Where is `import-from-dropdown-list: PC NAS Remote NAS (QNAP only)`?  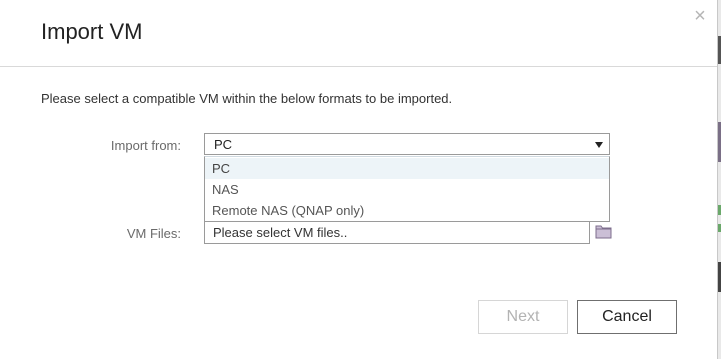
import-from-dropdown-list: PC NAS Remote NAS (QNAP only) is located at coordinates (407, 189).